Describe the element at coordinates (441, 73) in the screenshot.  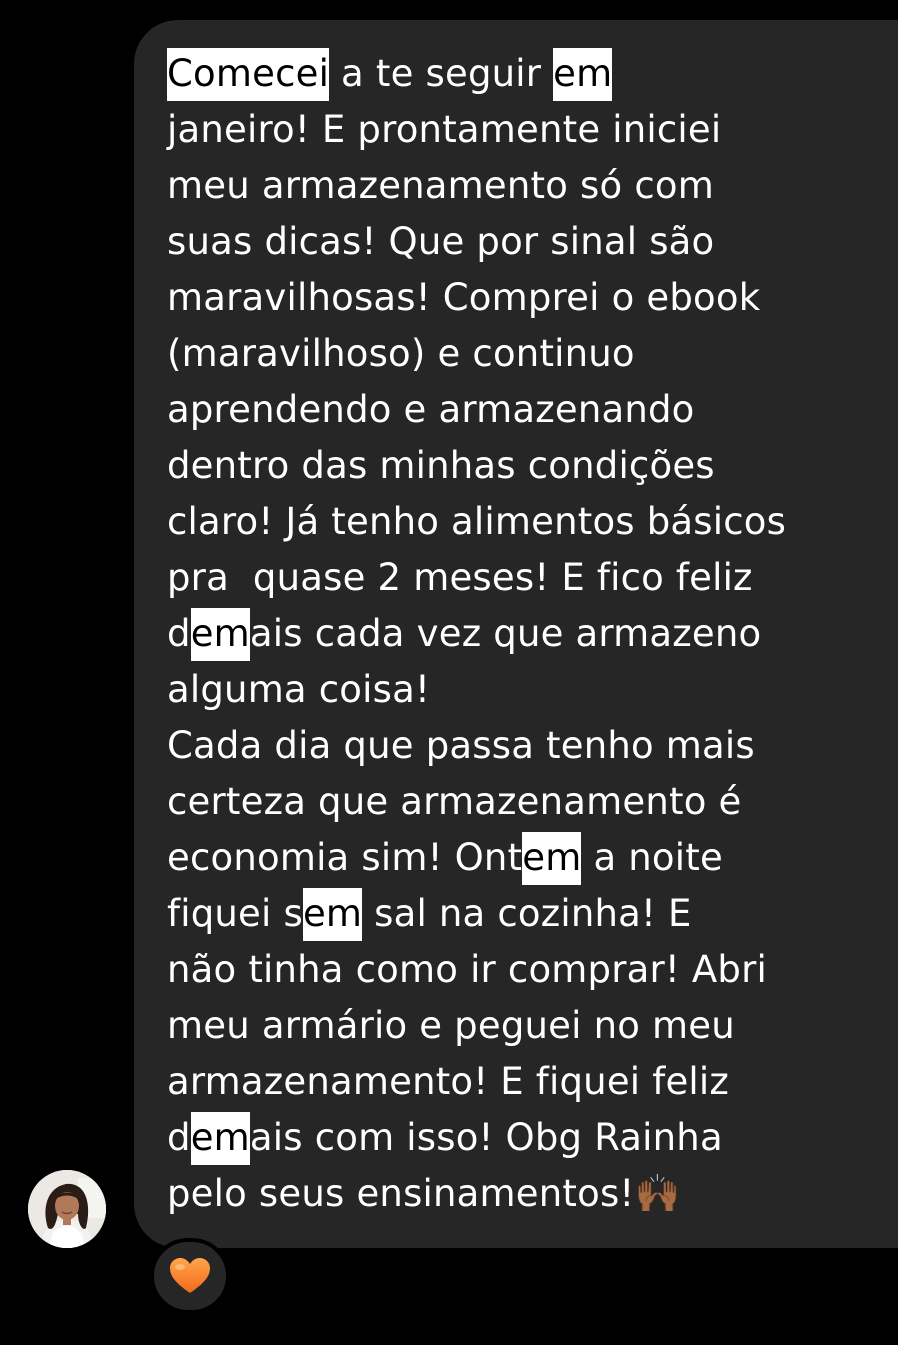
I see `text-segment: a te seguir` at that location.